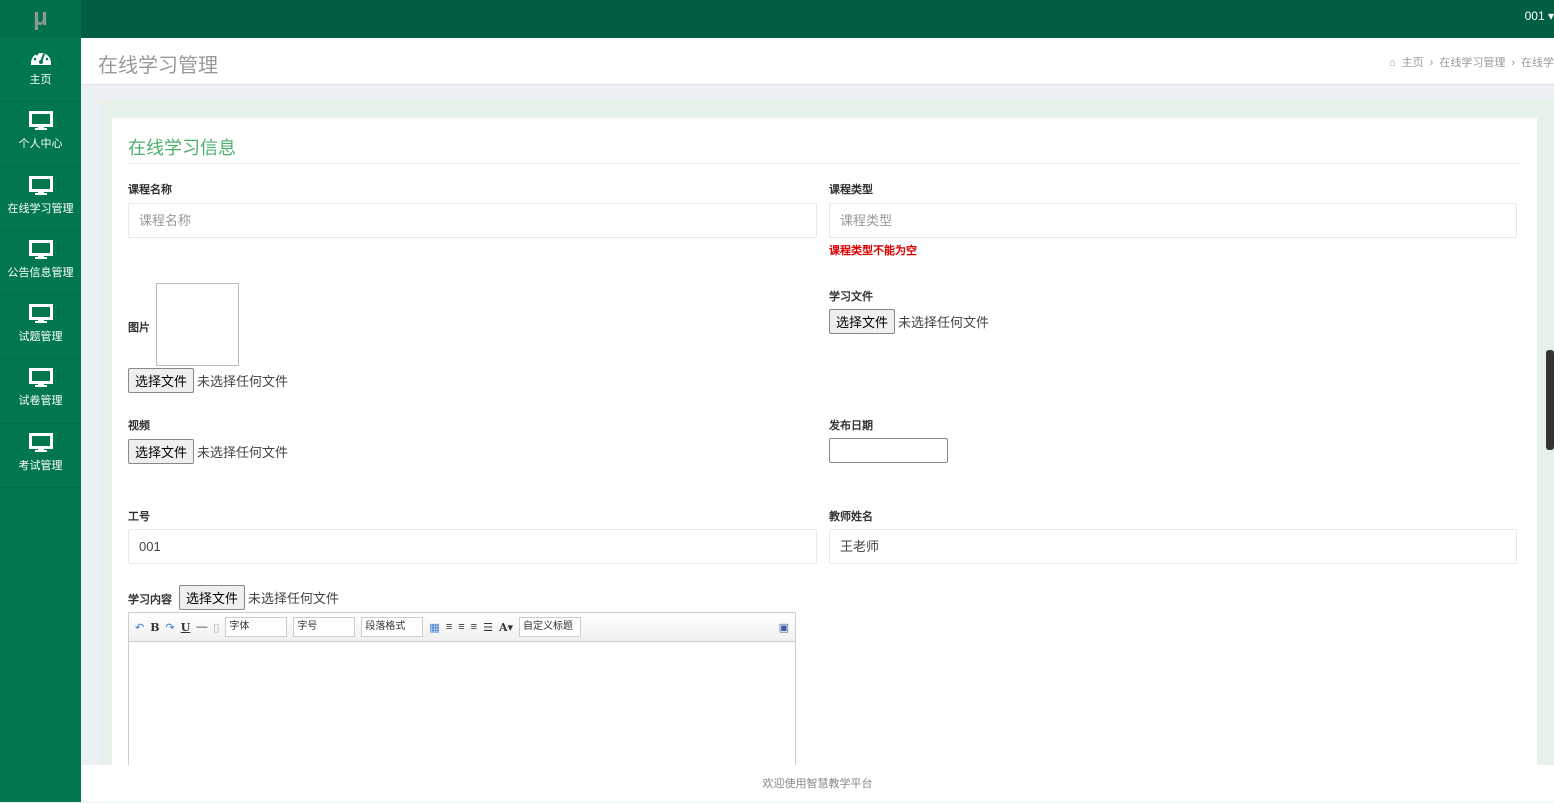  What do you see at coordinates (873, 251) in the screenshot?
I see `course-type-error: 课程类型不能为空` at bounding box center [873, 251].